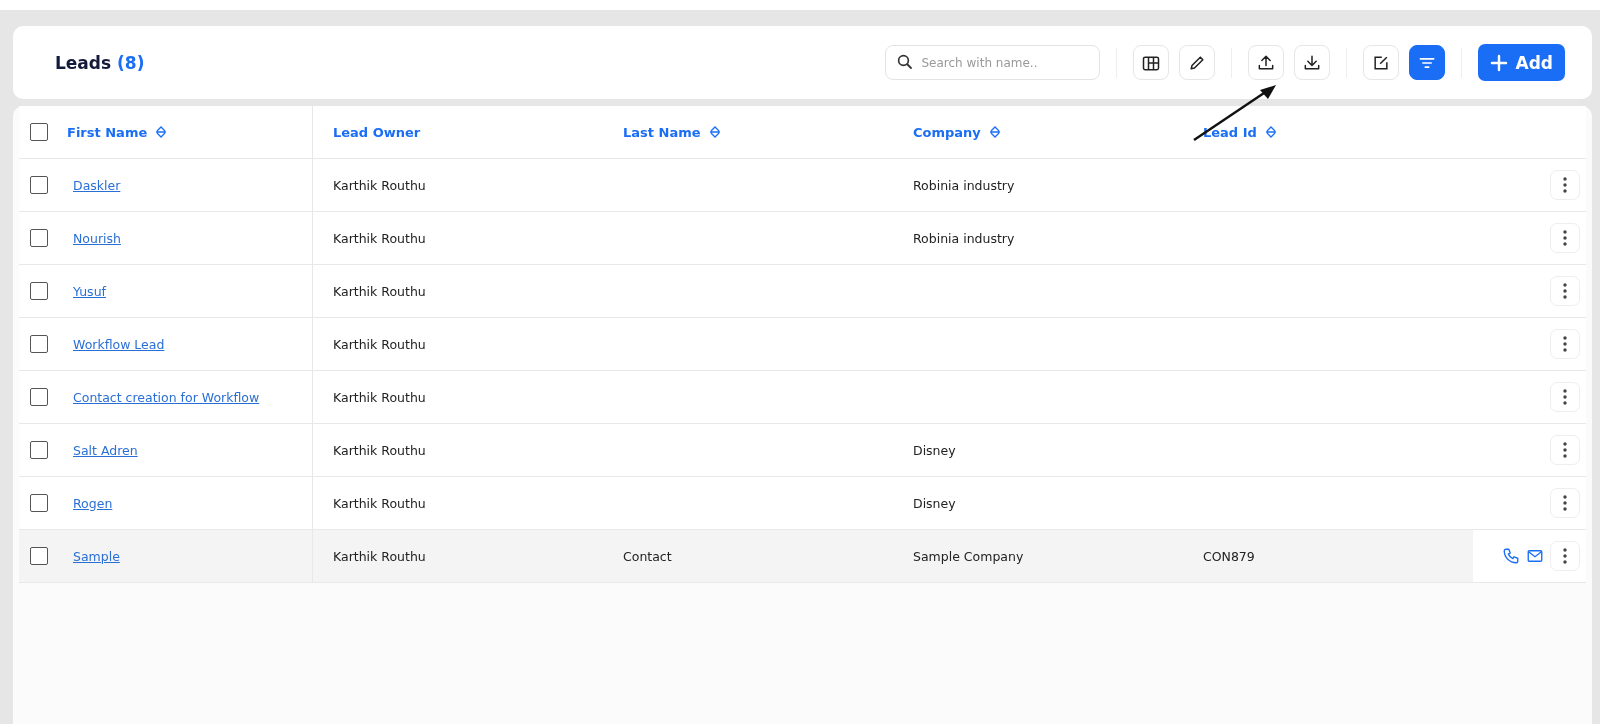 The width and height of the screenshot is (1600, 724). Describe the element at coordinates (96, 556) in the screenshot. I see `lead-link: Sample` at that location.